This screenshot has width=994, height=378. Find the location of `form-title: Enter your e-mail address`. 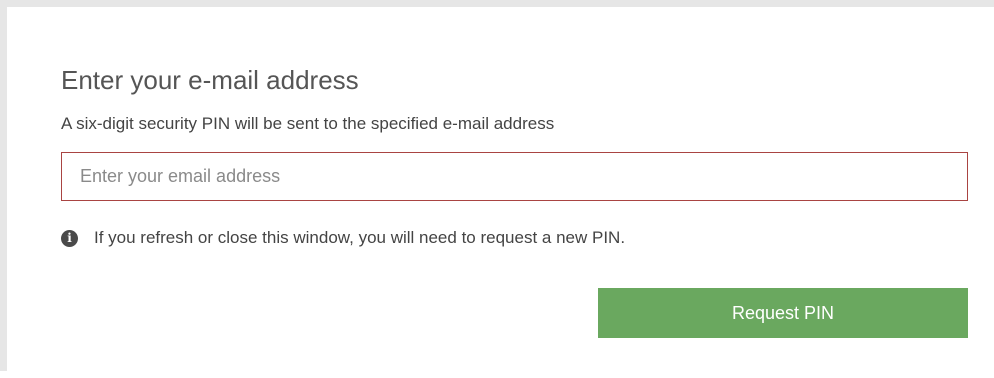

form-title: Enter your e-mail address is located at coordinates (210, 80).